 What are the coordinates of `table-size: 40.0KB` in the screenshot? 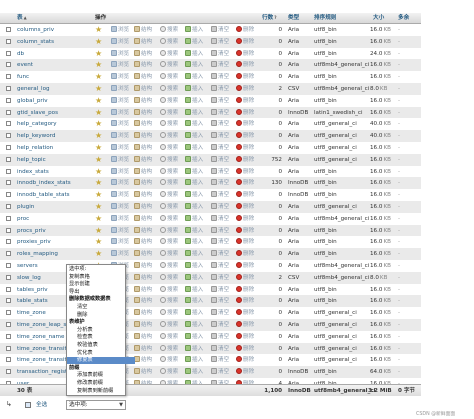 It's located at (380, 136).